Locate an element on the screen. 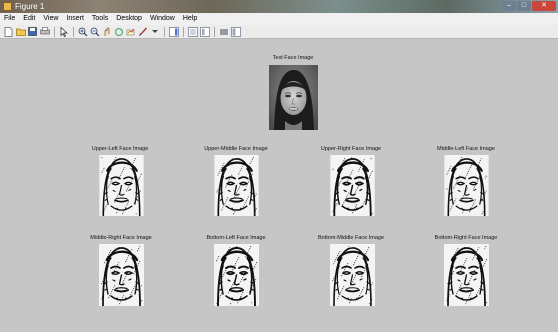  zoom-out-icon is located at coordinates (94, 31).